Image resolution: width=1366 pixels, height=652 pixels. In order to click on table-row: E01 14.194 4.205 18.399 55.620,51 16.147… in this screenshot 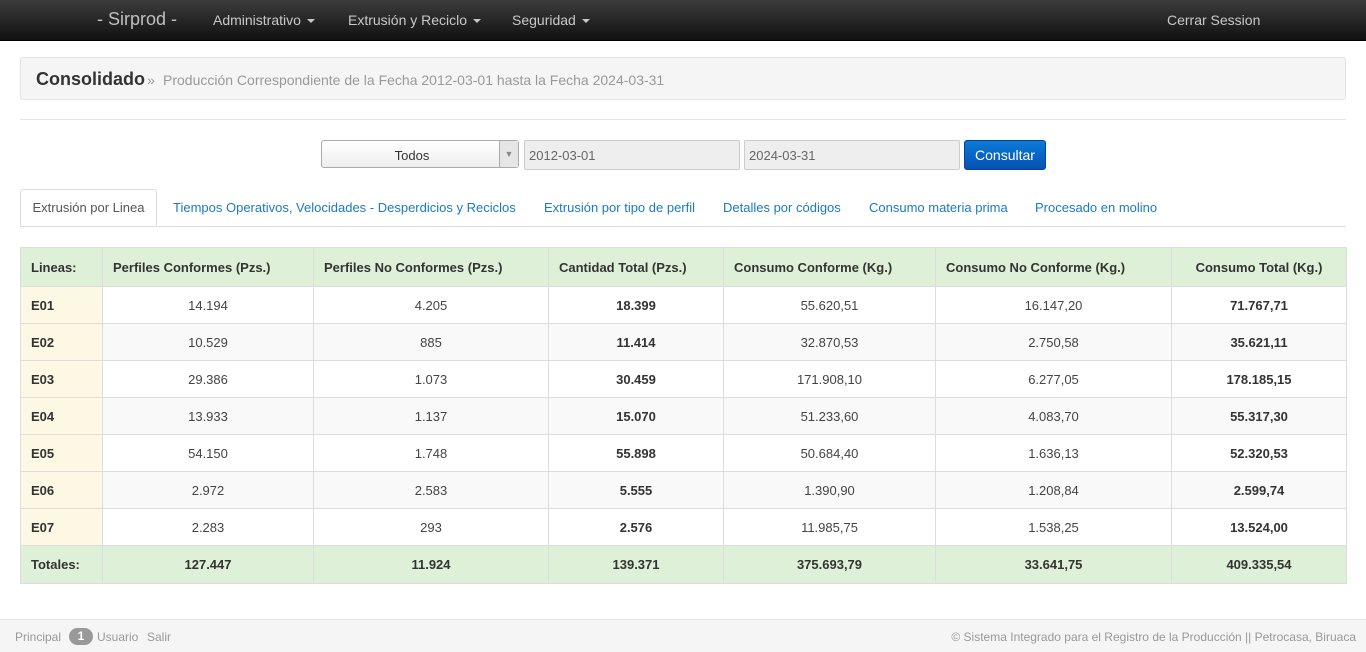, I will do `click(683, 305)`.